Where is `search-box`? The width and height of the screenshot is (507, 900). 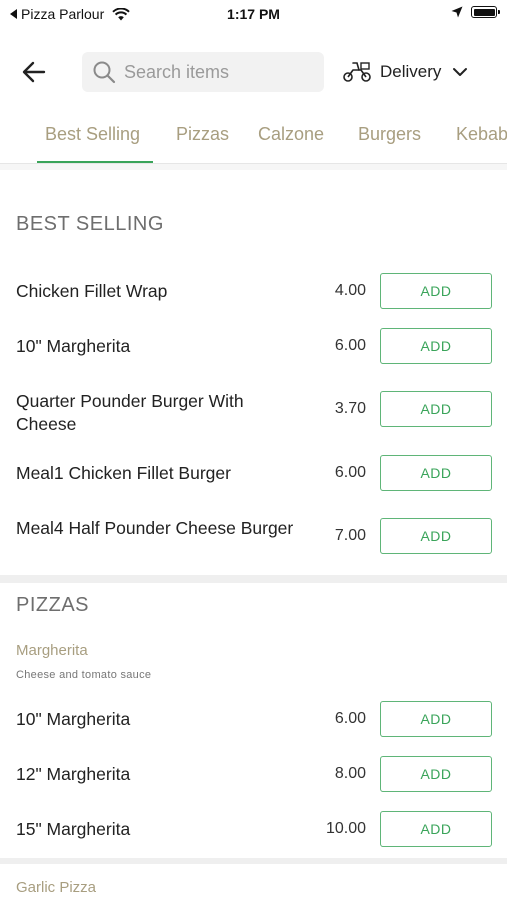
search-box is located at coordinates (203, 72).